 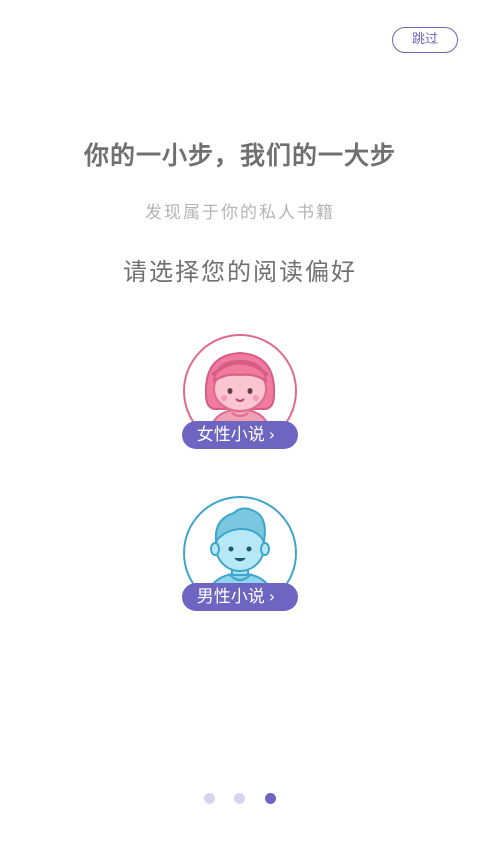 I want to click on headline: 你的一小步，我们的一大步, so click(x=239, y=155).